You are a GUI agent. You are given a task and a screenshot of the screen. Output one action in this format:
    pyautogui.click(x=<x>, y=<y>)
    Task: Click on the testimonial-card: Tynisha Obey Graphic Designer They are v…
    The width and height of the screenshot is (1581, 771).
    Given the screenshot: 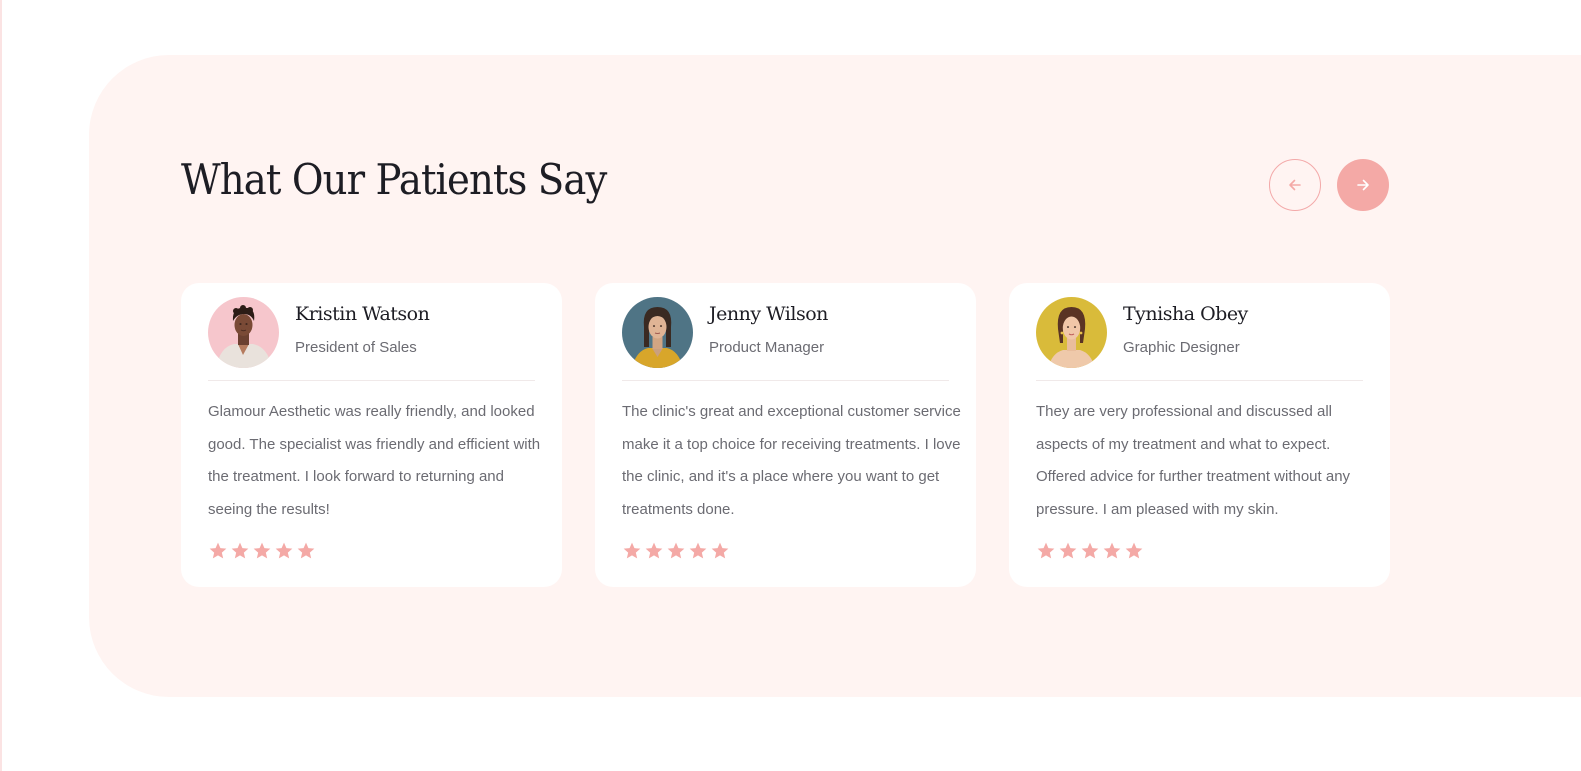 What is the action you would take?
    pyautogui.click(x=1199, y=435)
    